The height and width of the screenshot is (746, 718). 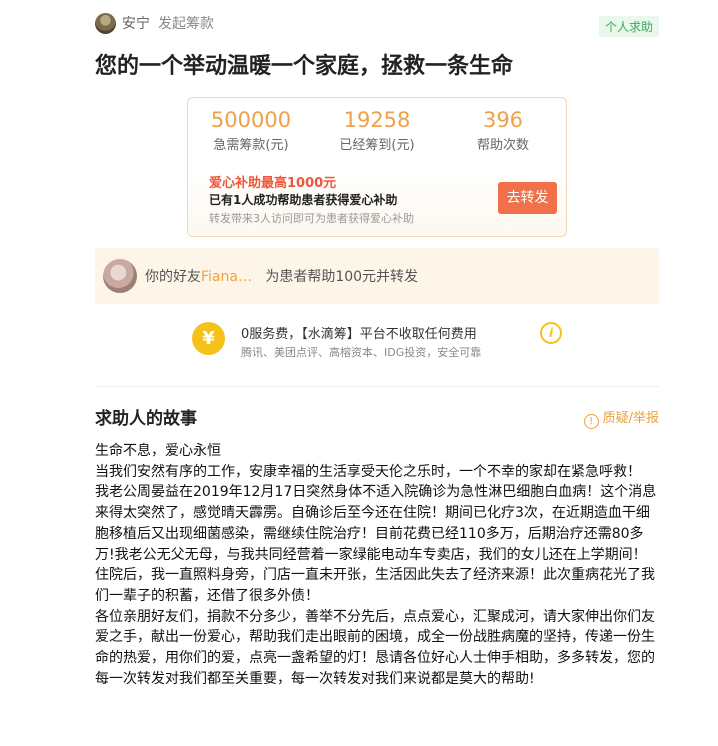 I want to click on stat-label: 急需筹款(元), so click(x=251, y=145).